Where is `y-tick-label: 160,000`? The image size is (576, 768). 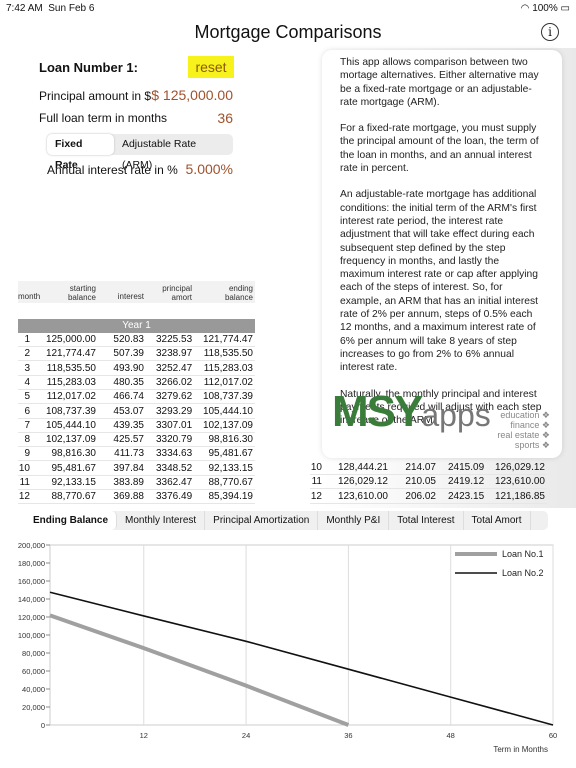
y-tick-label: 160,000 is located at coordinates (31, 581).